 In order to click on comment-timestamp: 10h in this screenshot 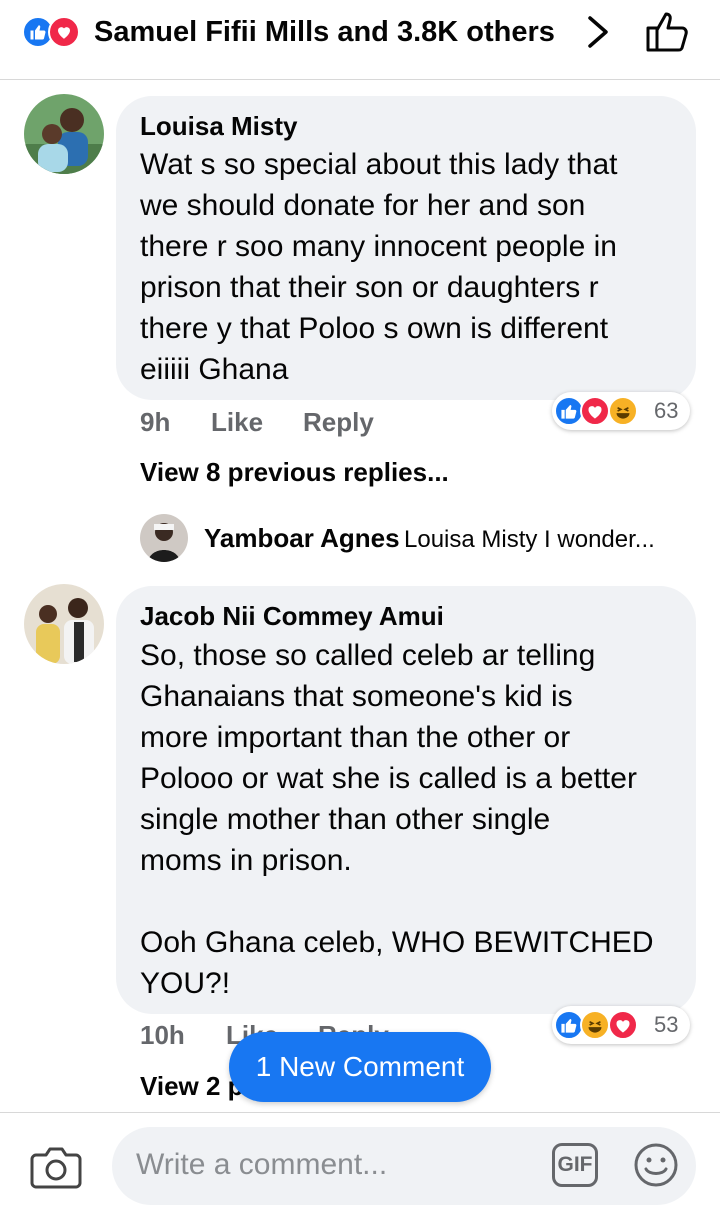, I will do `click(162, 1035)`.